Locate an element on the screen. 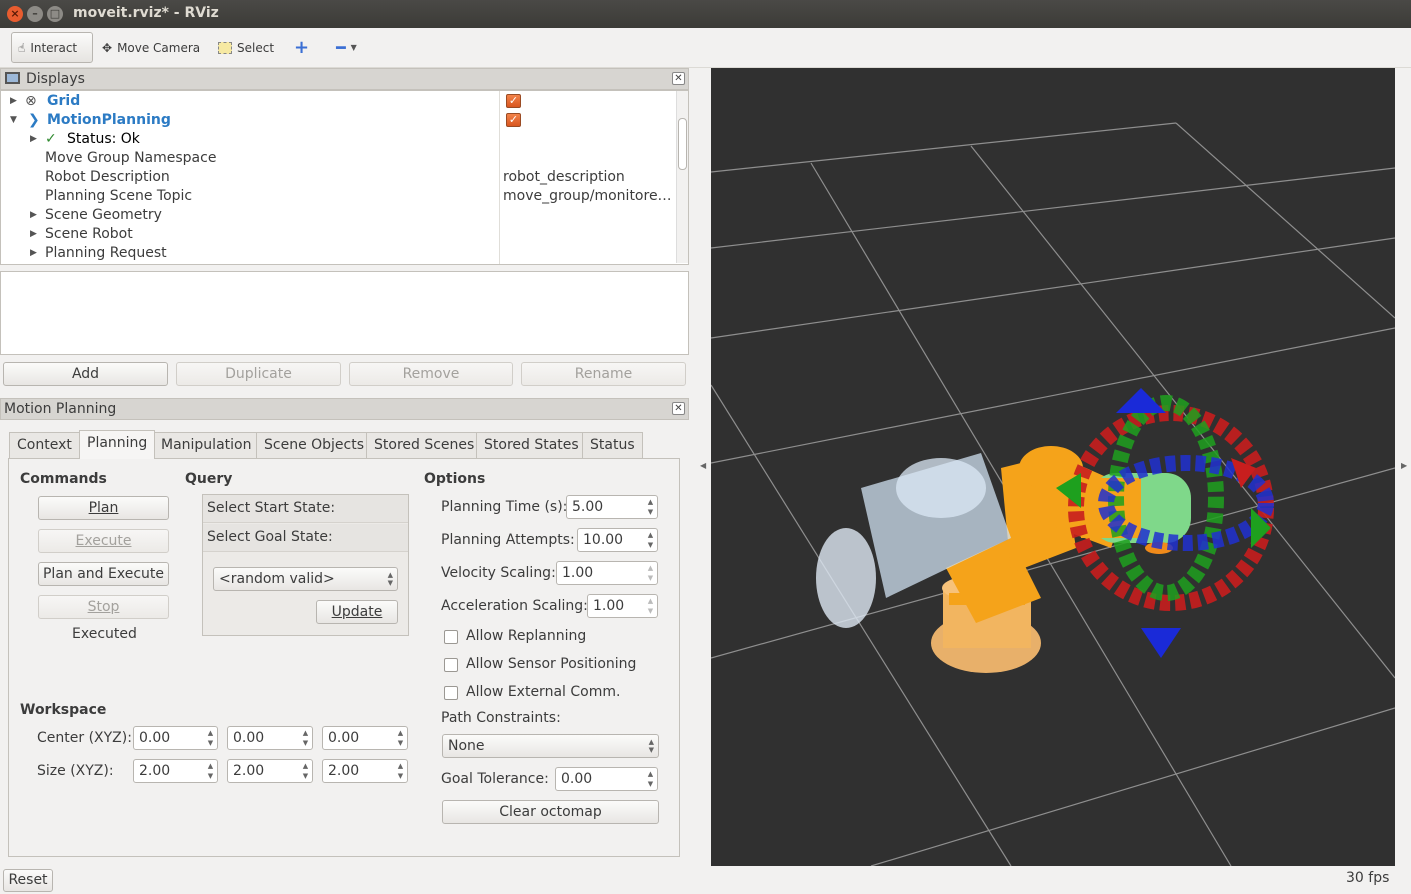 The height and width of the screenshot is (894, 1411). motionplanning-enabled-checkbox: ✓ is located at coordinates (513, 120).